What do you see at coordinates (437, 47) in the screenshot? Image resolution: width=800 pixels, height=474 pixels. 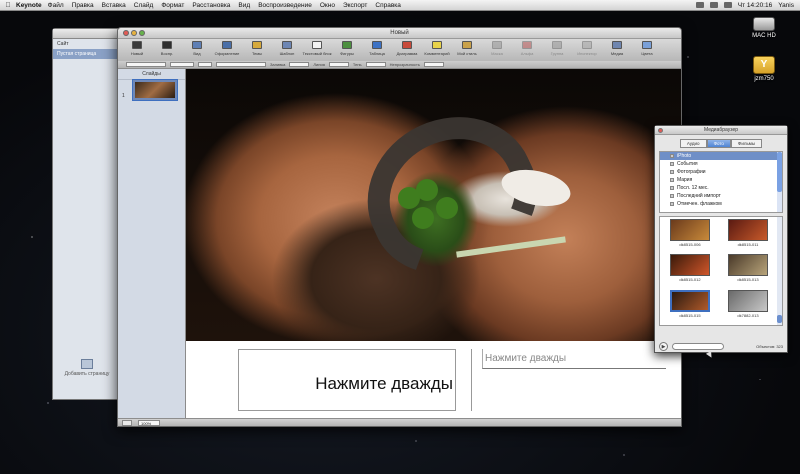 I see `toolbar-button-comment: Комментарий` at bounding box center [437, 47].